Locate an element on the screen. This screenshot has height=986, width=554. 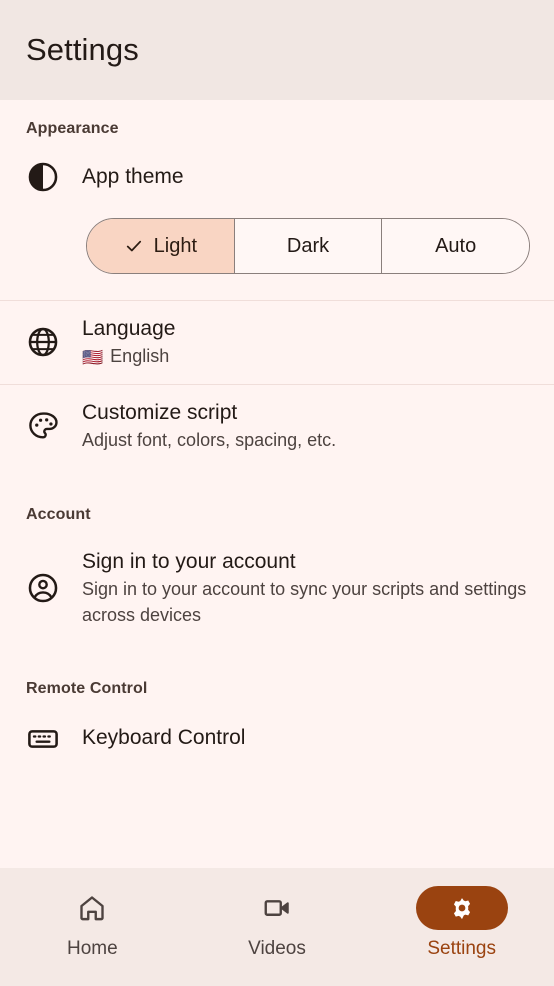
nav-item-settings: Settings is located at coordinates (461, 923).